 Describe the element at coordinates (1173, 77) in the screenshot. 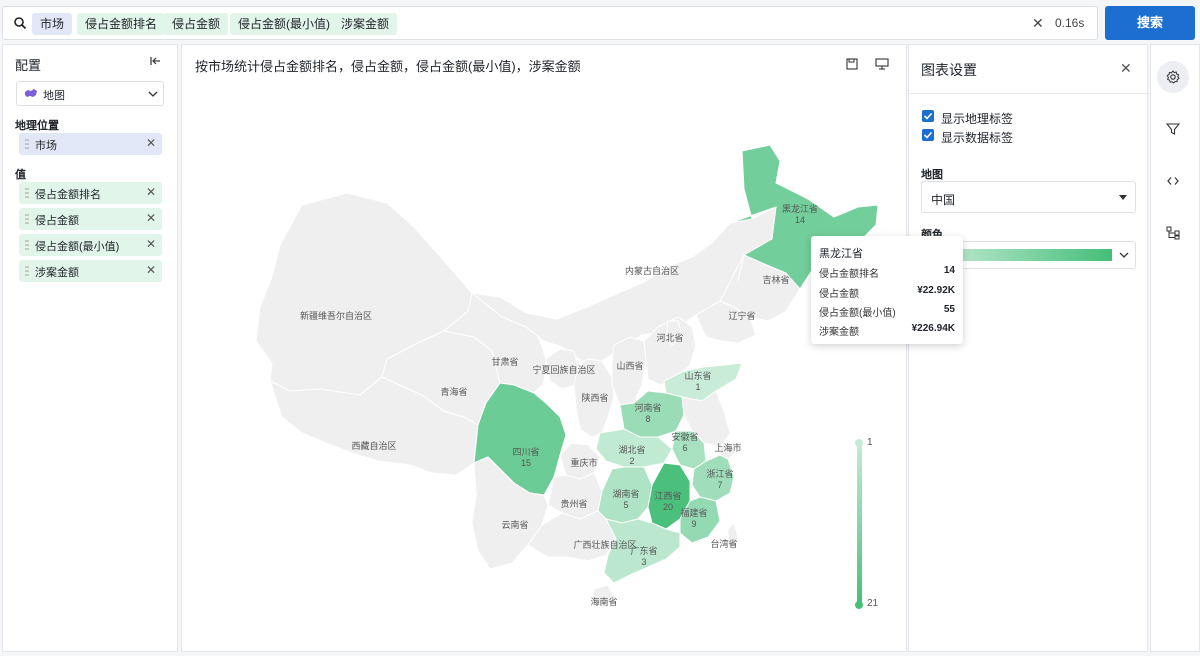

I see `settings-tool-button` at that location.